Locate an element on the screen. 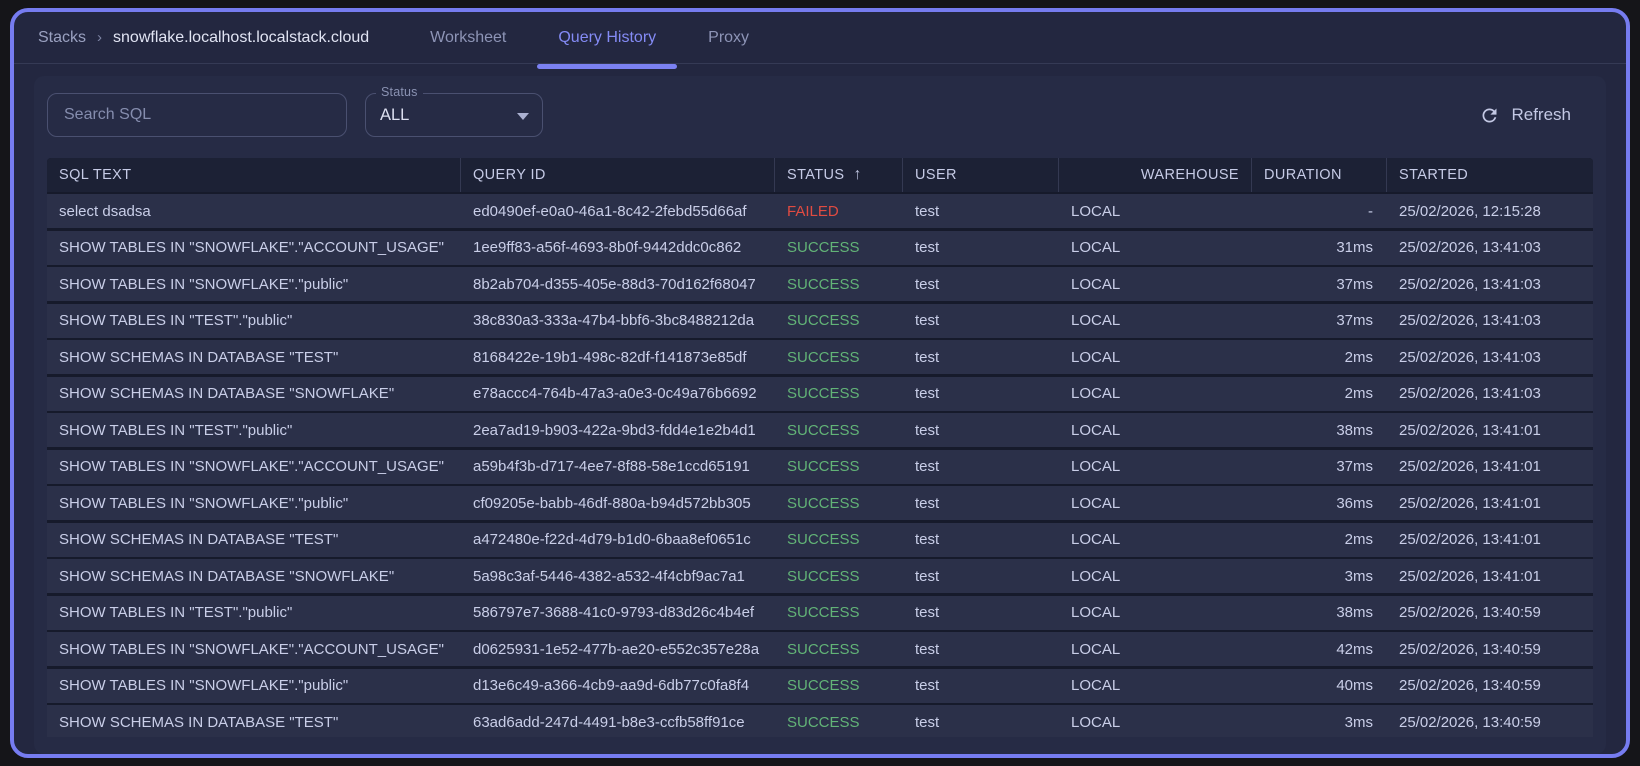 The image size is (1640, 766). column-header: DURATION is located at coordinates (1319, 175).